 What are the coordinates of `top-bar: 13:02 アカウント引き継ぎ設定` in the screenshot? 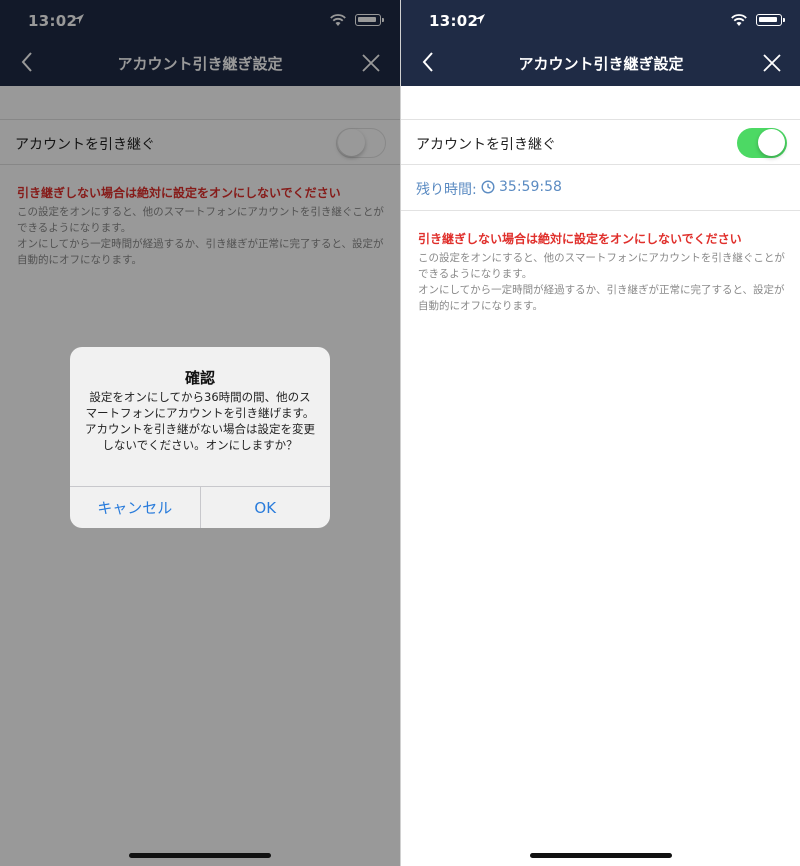 It's located at (600, 43).